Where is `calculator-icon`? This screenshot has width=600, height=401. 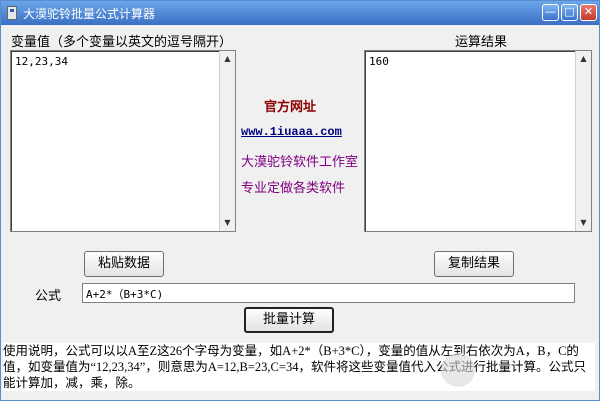 calculator-icon is located at coordinates (12, 13).